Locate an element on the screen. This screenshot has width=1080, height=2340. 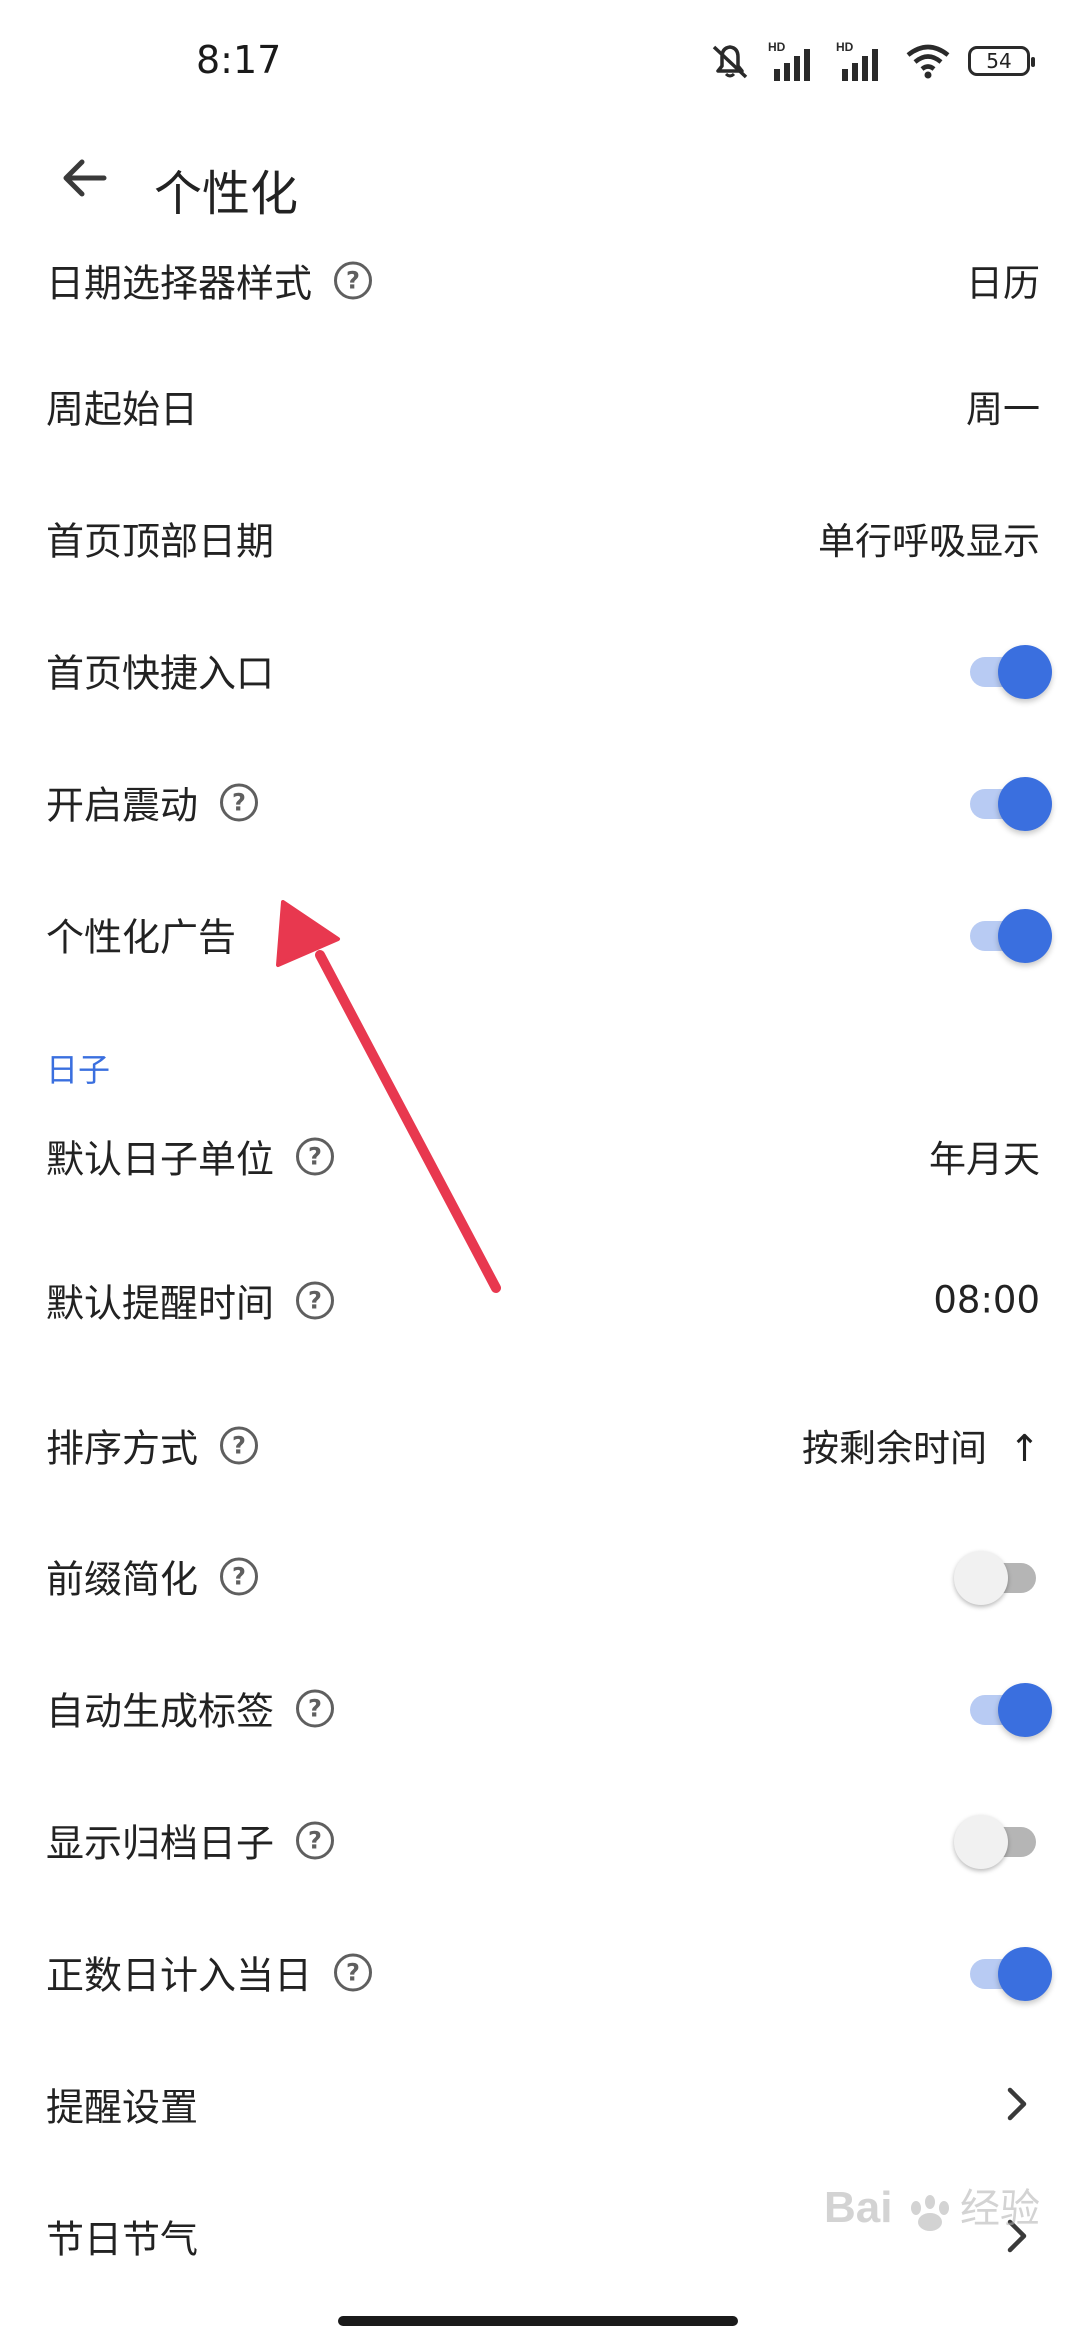
signal-hd-label-2: HD is located at coordinates (845, 47).